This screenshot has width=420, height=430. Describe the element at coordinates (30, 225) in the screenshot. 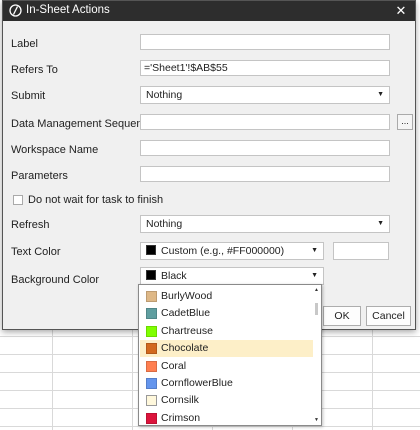

I see `refresh-label: Refresh` at that location.